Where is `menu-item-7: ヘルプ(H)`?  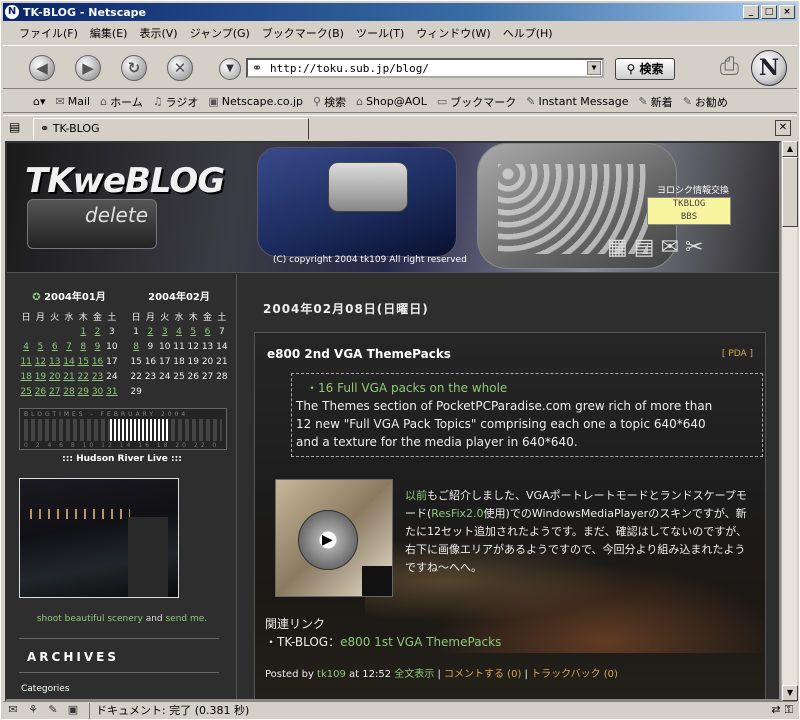
menu-item-7: ヘルプ(H) is located at coordinates (528, 33).